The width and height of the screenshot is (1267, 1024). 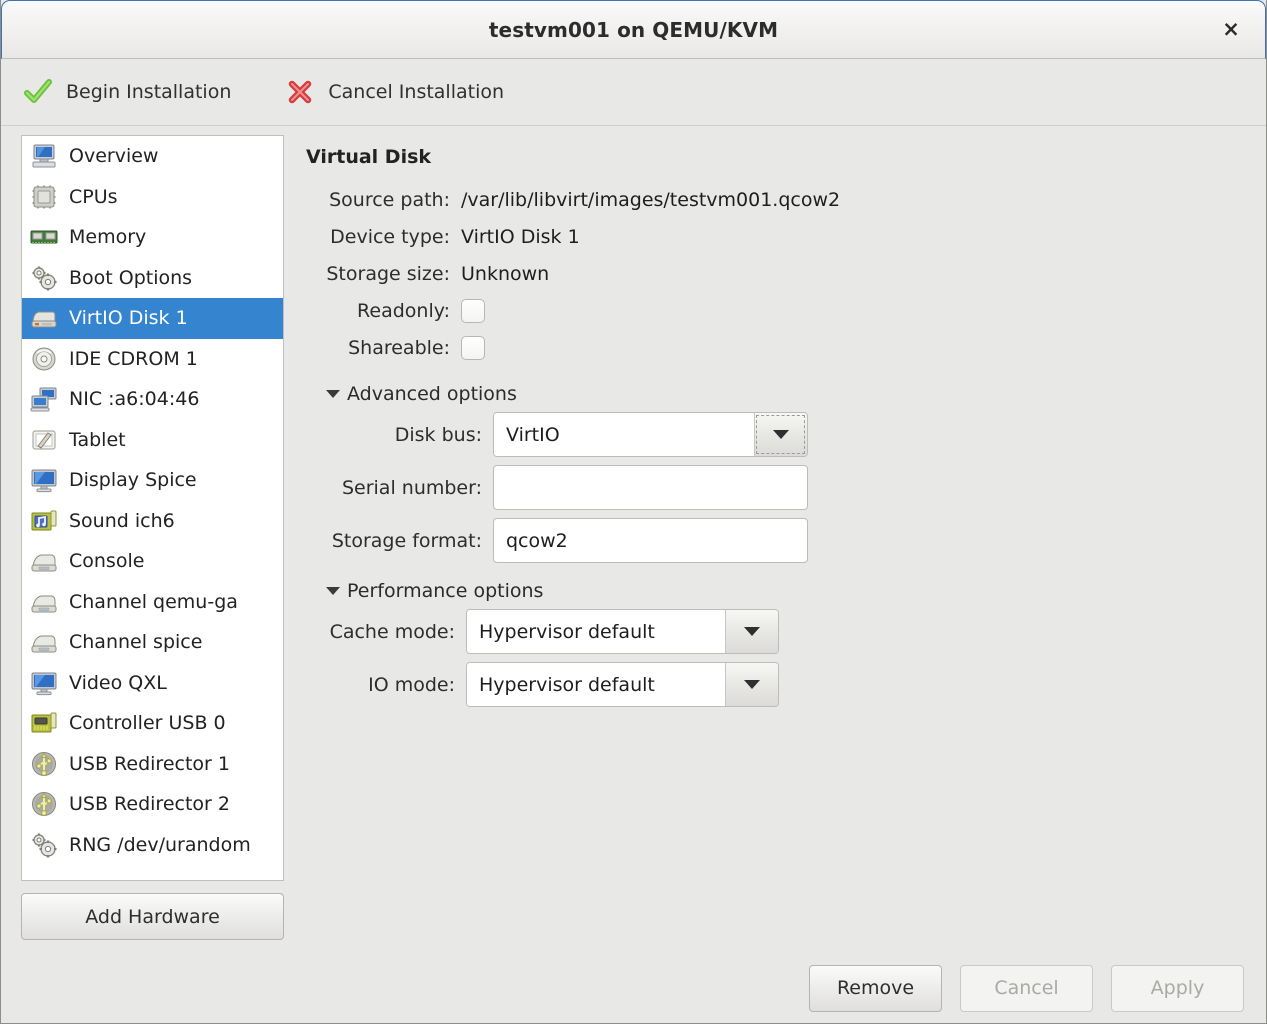 I want to click on cache-mode-dropdown-button, so click(x=751, y=631).